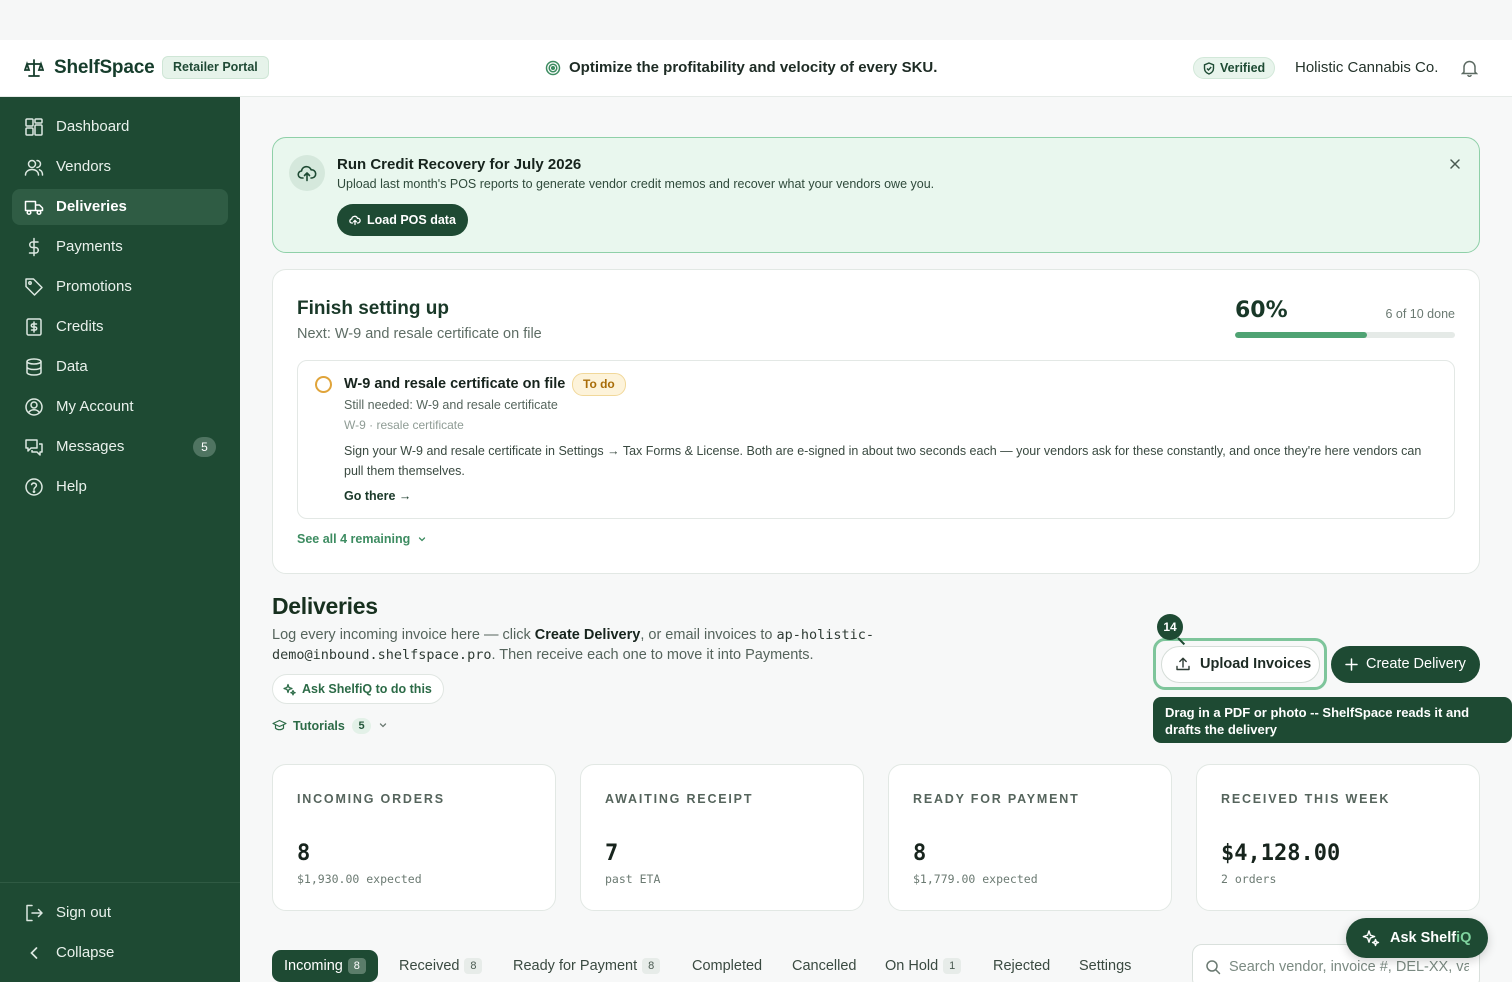  What do you see at coordinates (1416, 664) in the screenshot?
I see `create-delivery-label: Create Delivery` at bounding box center [1416, 664].